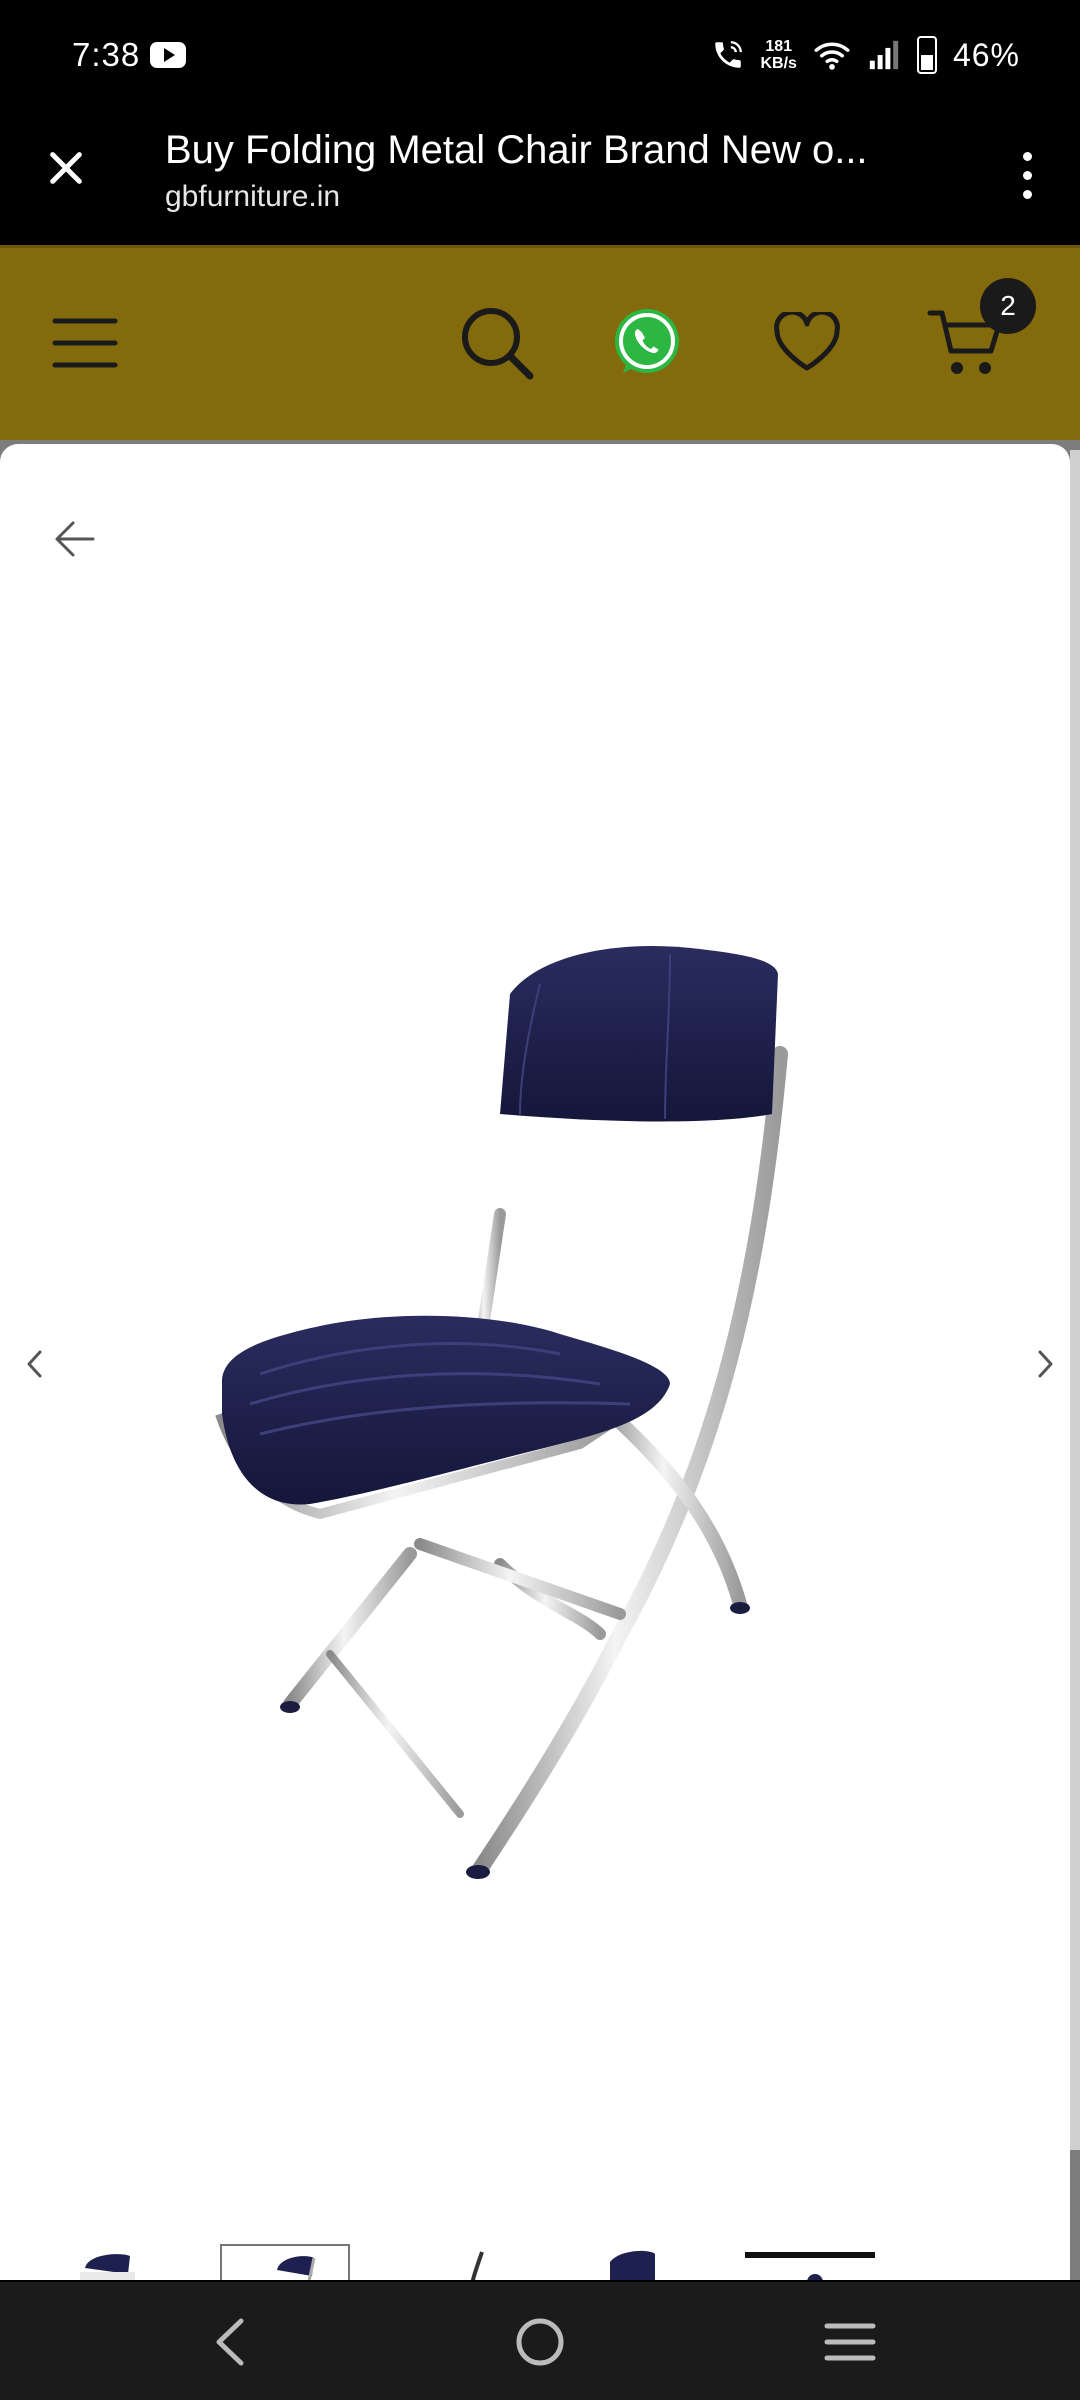  I want to click on next-image-button, so click(1045, 1364).